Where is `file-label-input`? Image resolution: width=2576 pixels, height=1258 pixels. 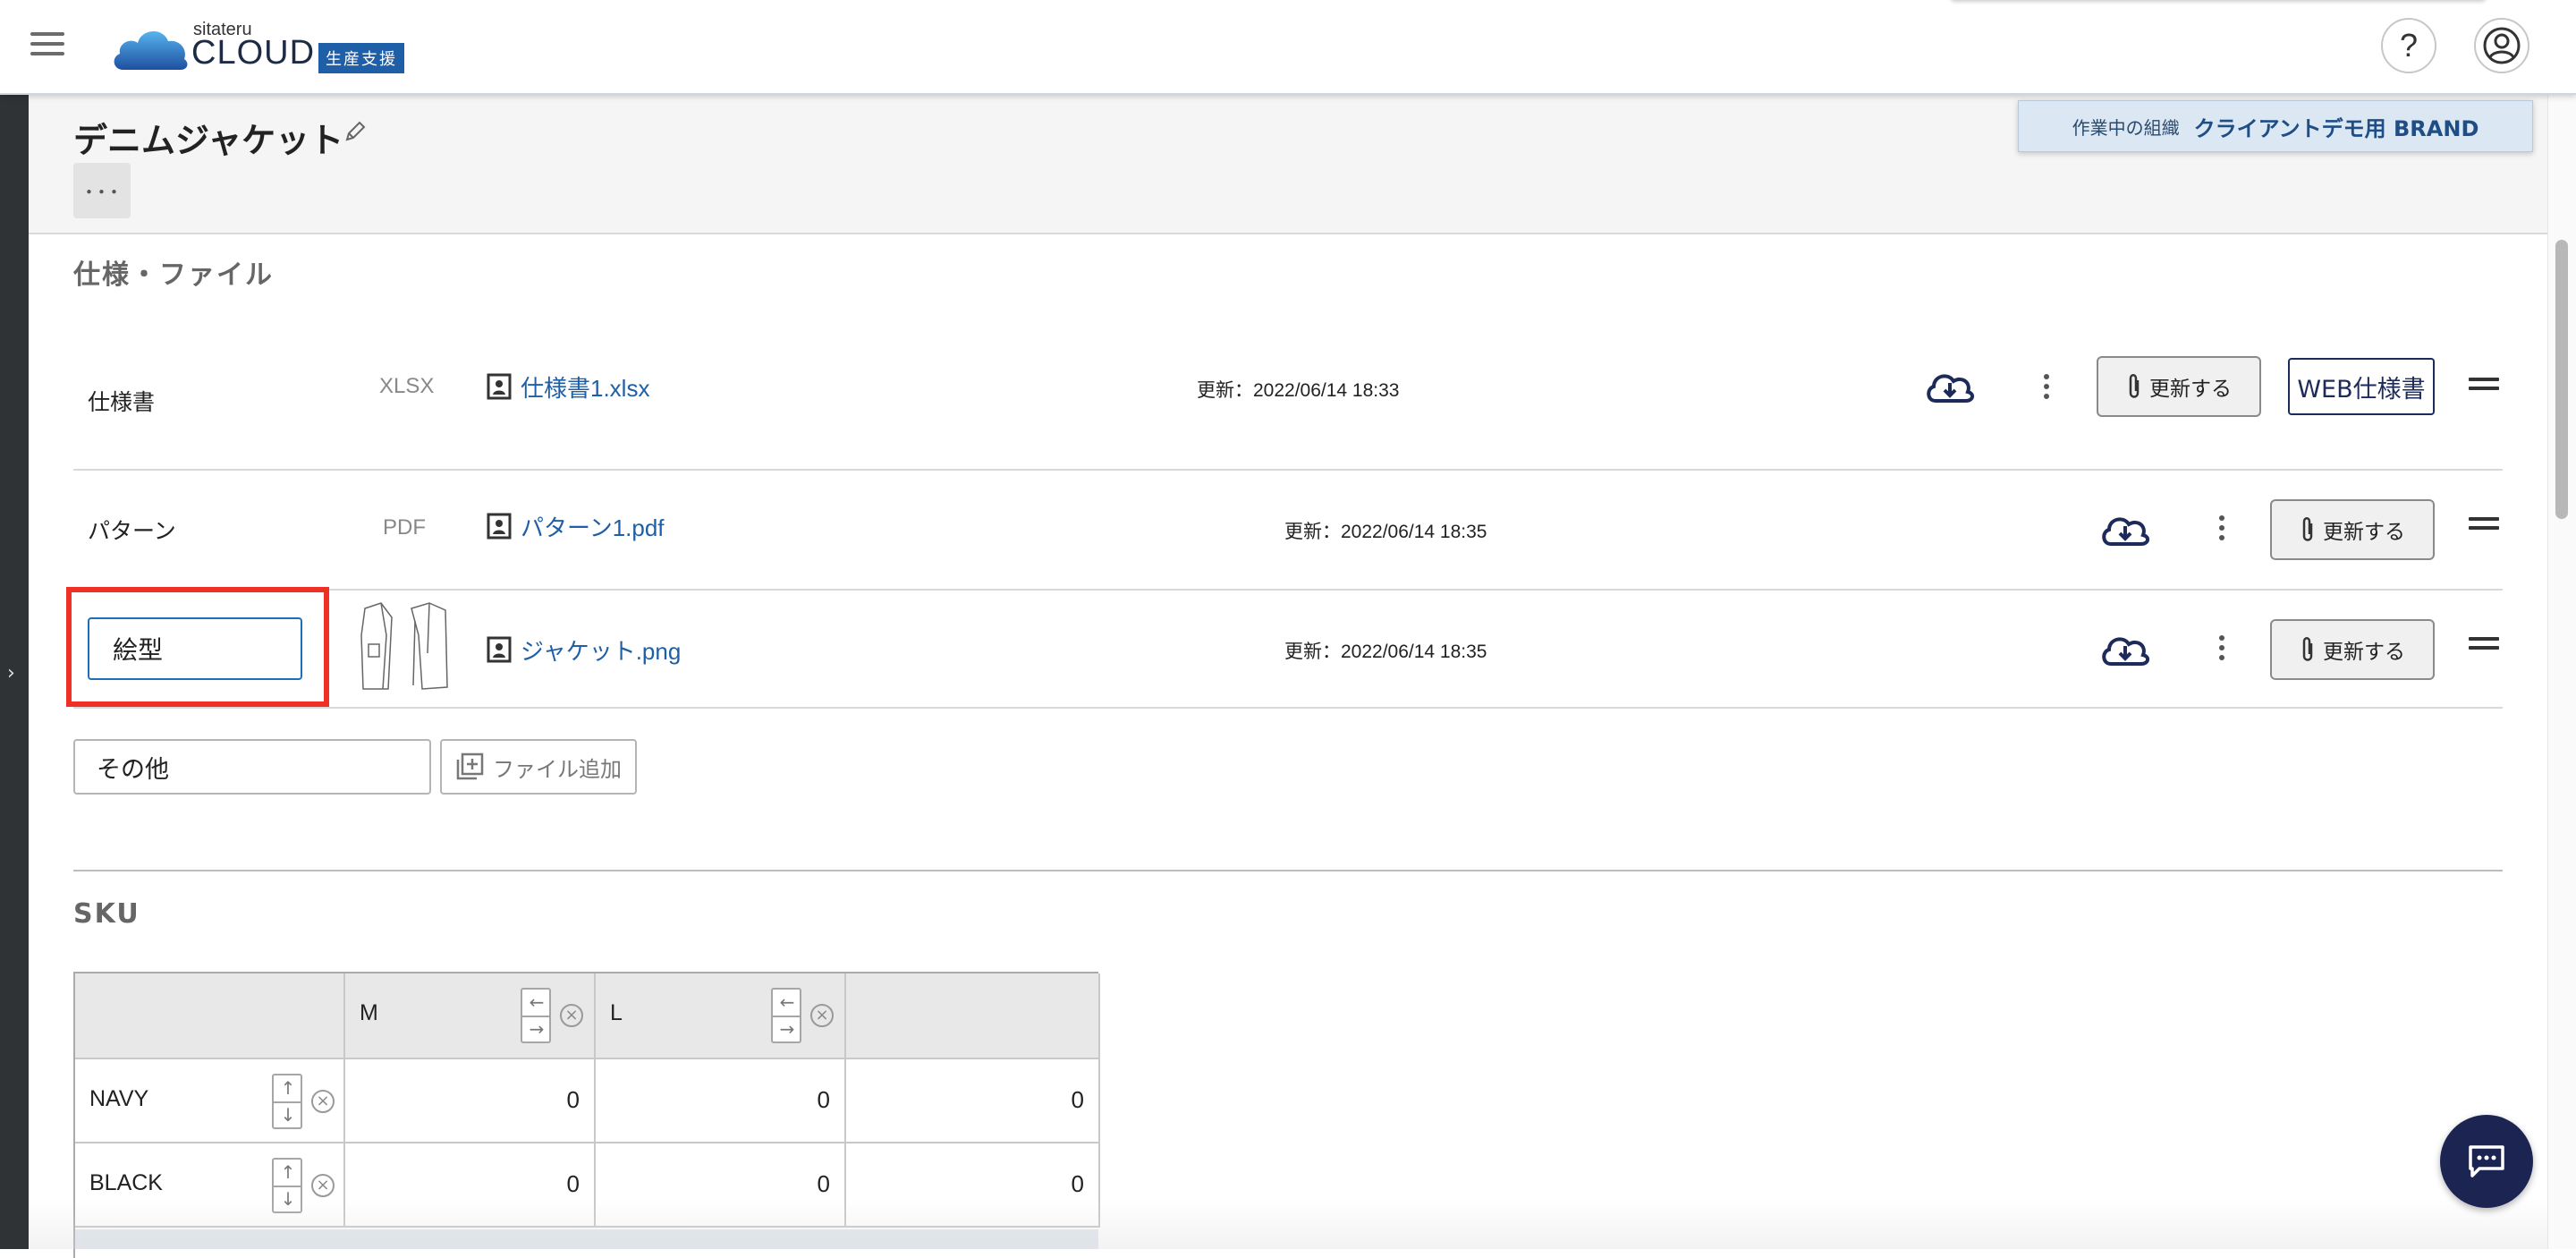 file-label-input is located at coordinates (195, 649).